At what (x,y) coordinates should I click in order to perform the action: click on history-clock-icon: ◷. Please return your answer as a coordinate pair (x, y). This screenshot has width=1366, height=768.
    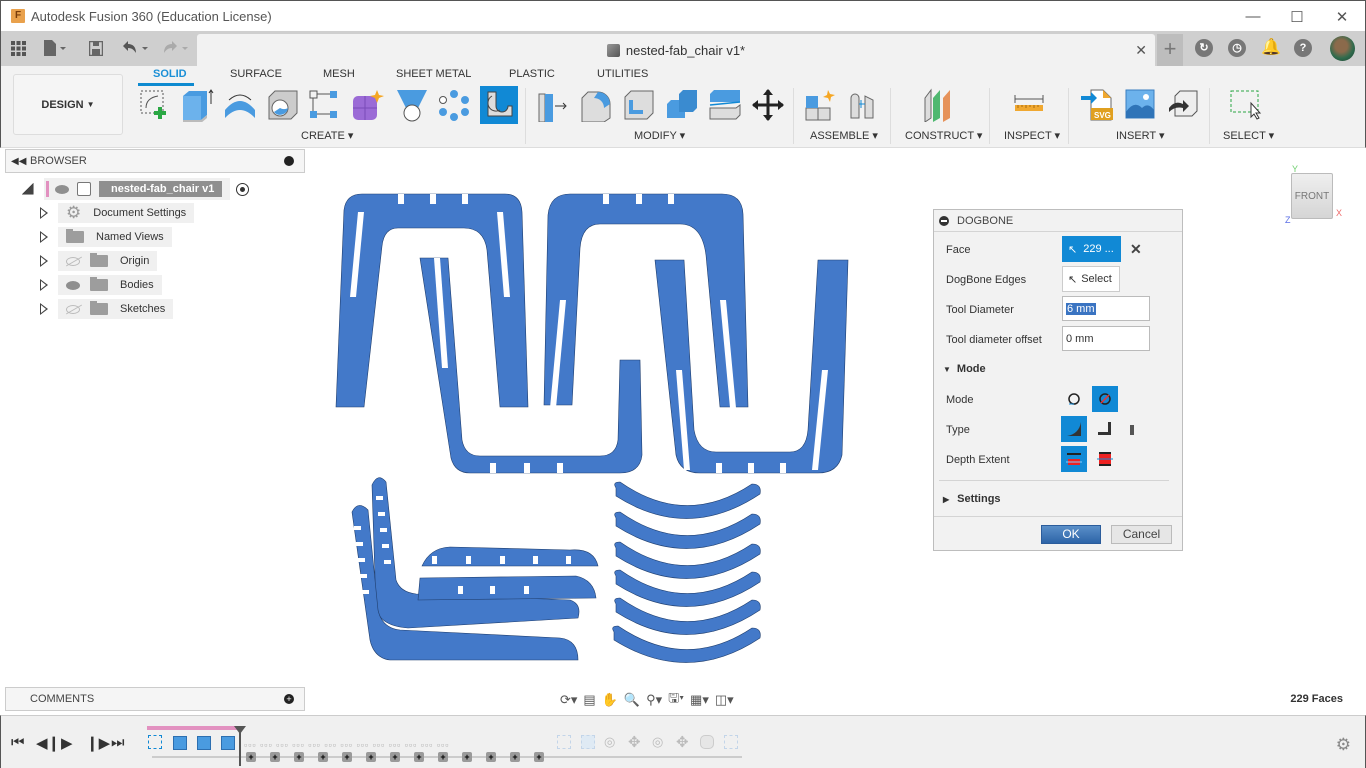
    Looking at the image, I should click on (1237, 48).